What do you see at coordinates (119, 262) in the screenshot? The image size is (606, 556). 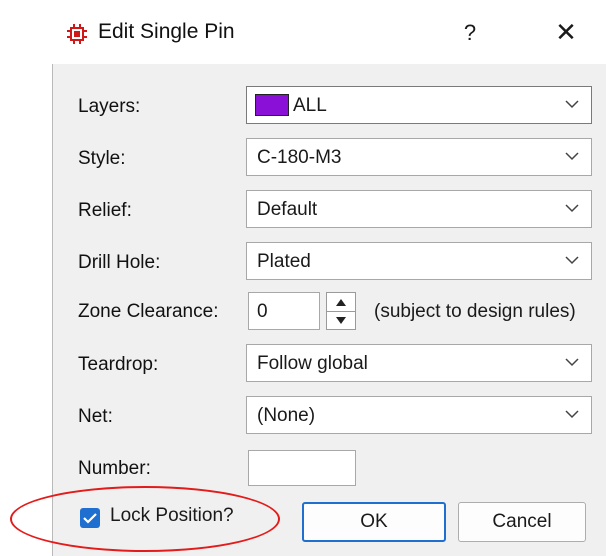 I see `drill-hole-label: Drill Hole:` at bounding box center [119, 262].